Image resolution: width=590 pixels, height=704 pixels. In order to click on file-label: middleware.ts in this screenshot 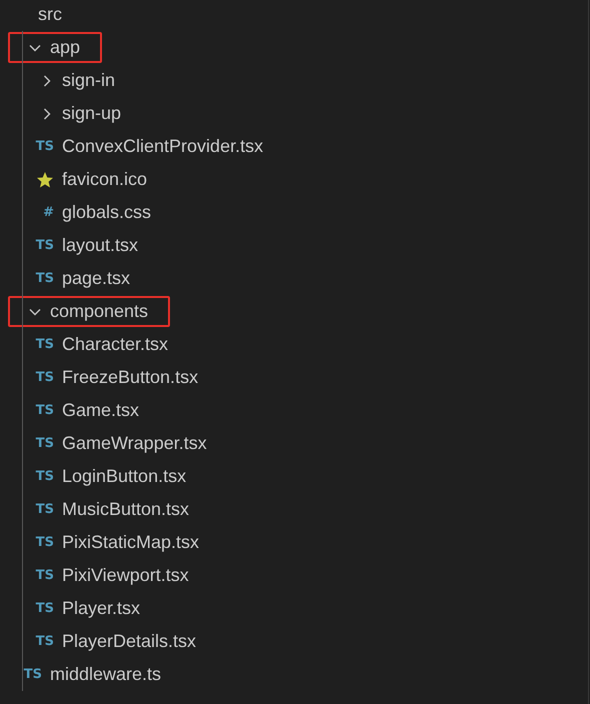, I will do `click(106, 674)`.